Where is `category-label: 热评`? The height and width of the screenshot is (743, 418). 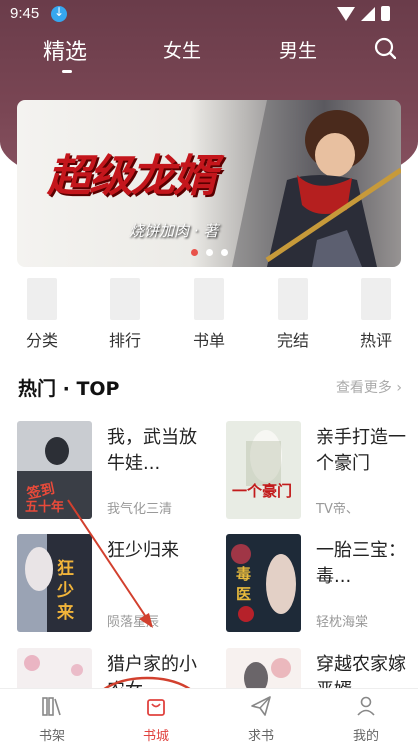
category-label: 热评 is located at coordinates (375, 340).